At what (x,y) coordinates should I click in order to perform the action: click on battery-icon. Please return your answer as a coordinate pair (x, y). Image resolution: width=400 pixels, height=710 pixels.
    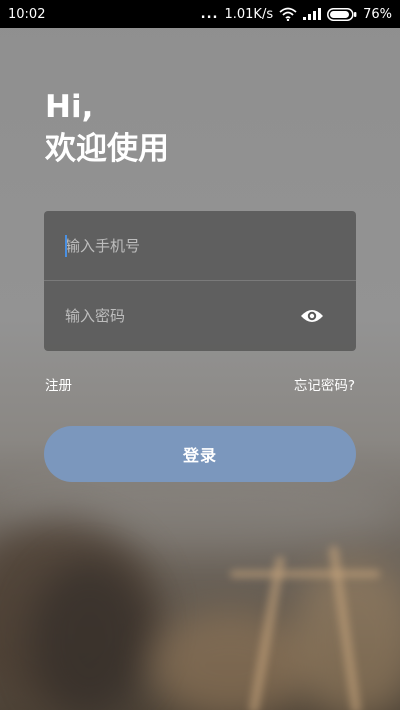
    Looking at the image, I should click on (342, 14).